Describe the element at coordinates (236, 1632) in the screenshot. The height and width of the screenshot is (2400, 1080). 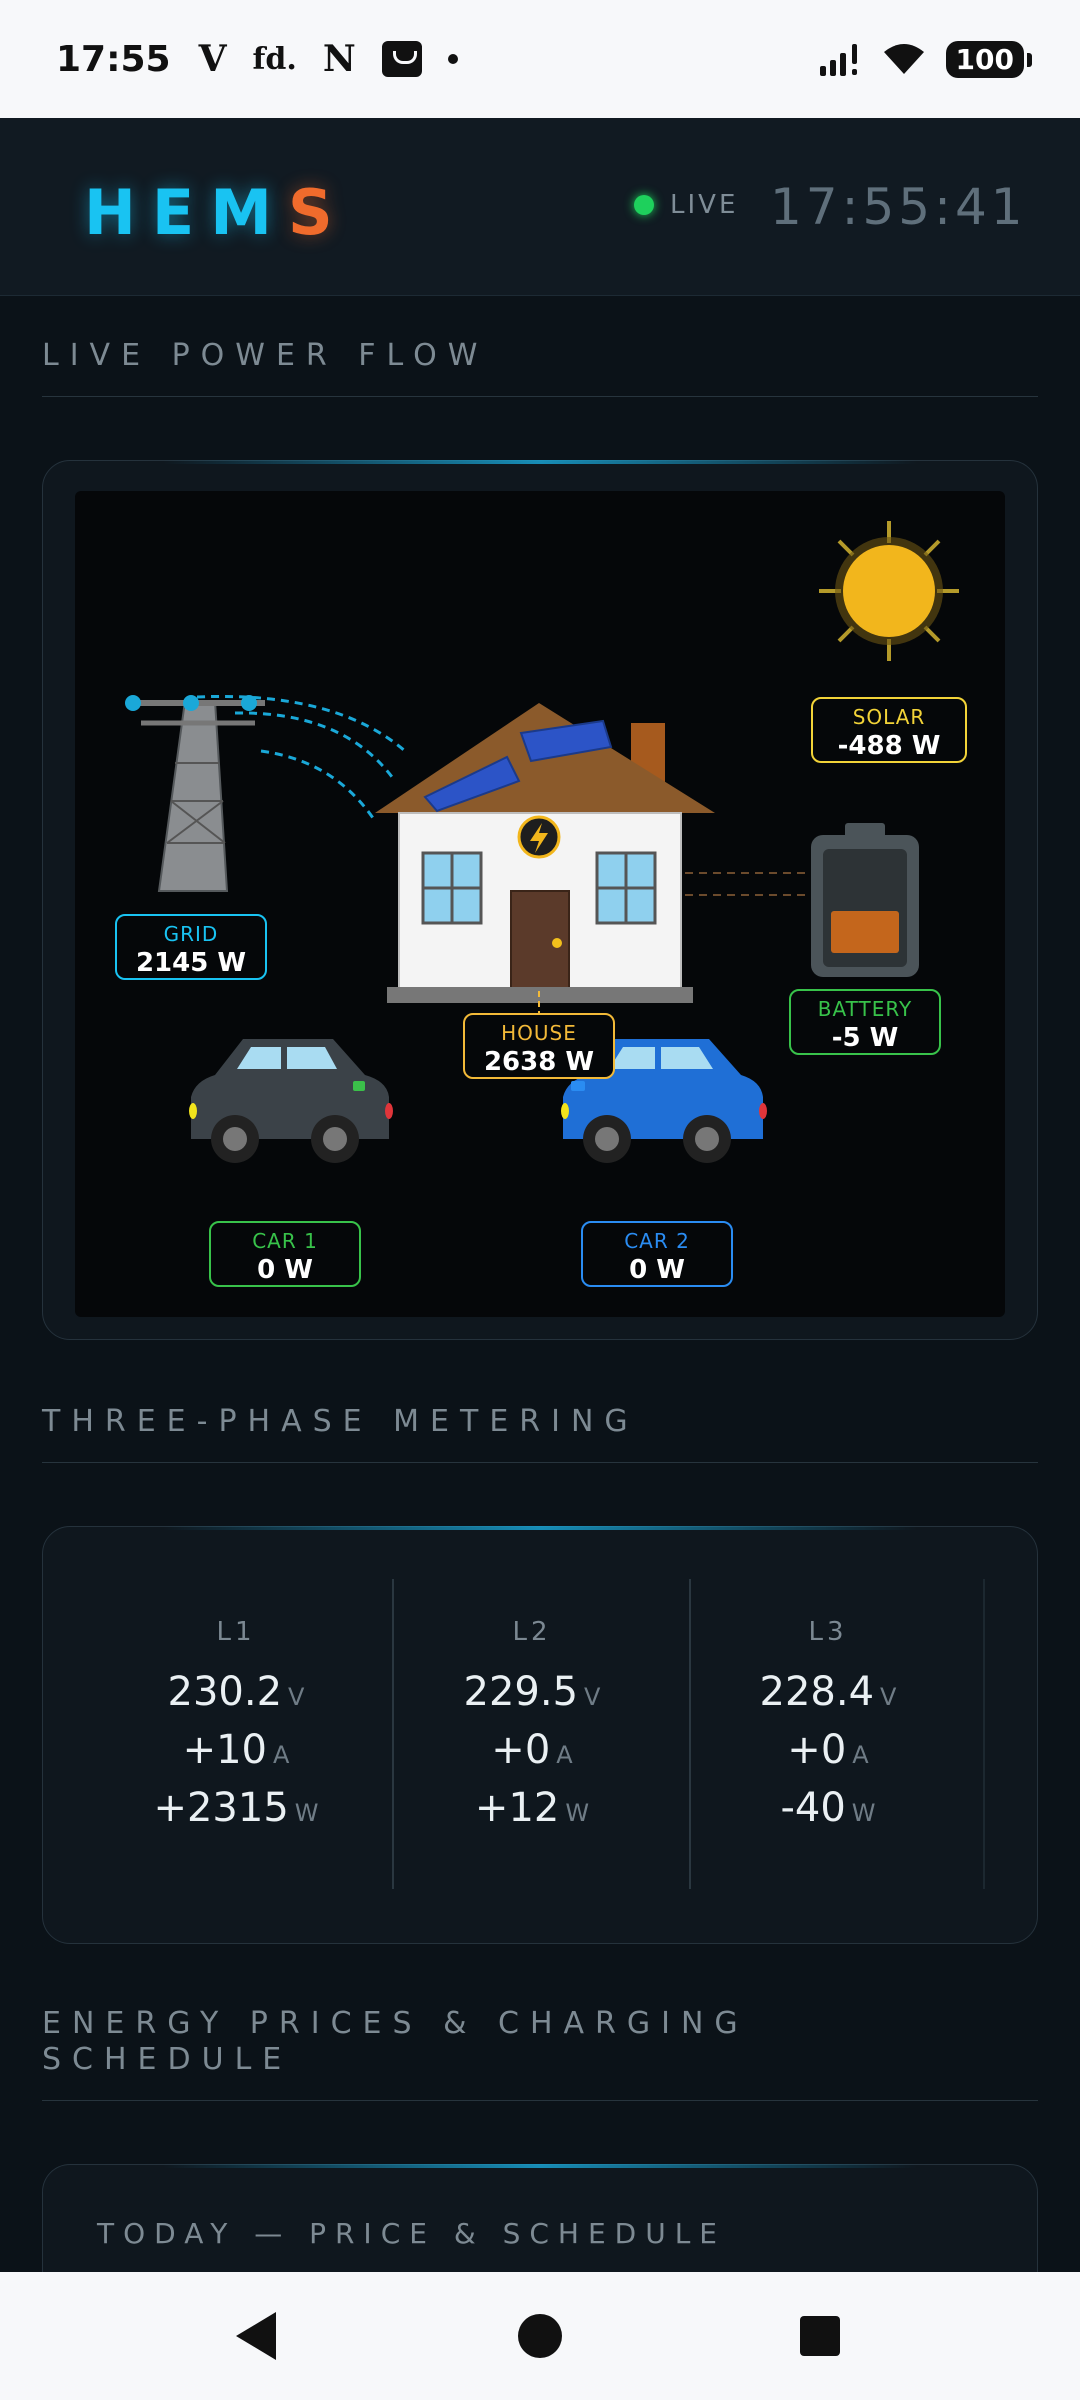
I see `phase-name: L1` at that location.